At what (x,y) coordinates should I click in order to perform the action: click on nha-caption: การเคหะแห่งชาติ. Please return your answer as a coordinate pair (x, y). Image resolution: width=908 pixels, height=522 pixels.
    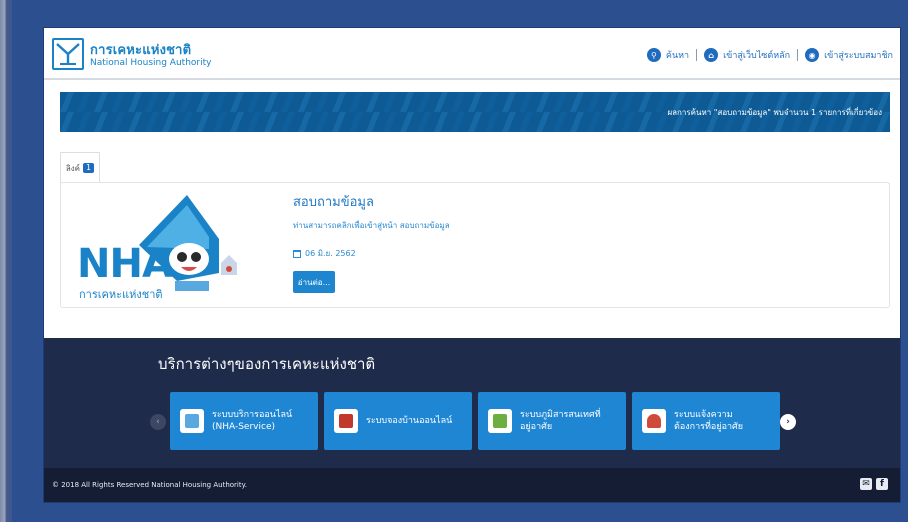
    Looking at the image, I should click on (121, 294).